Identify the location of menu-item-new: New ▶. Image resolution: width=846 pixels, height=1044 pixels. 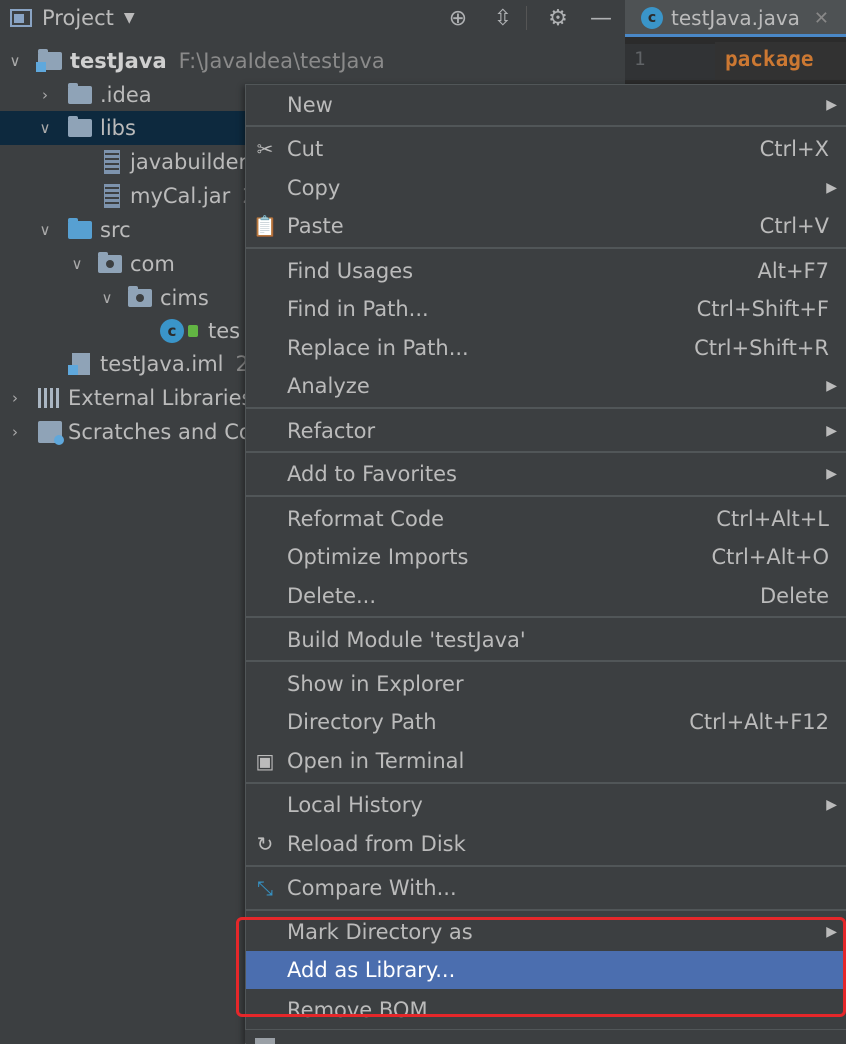
(546, 105).